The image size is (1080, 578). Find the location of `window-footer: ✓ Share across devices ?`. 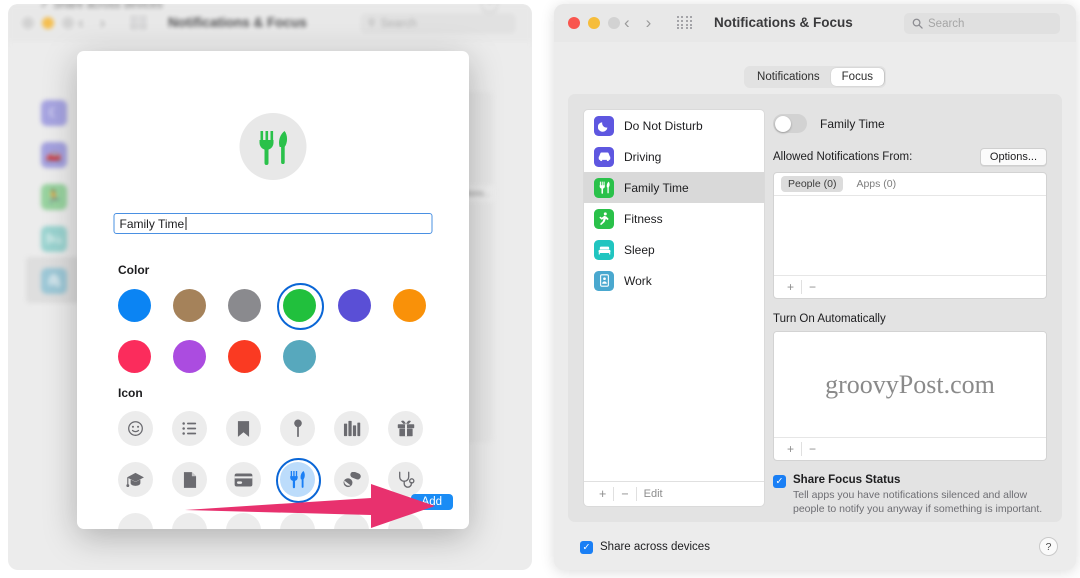

window-footer: ✓ Share across devices ? is located at coordinates (819, 546).